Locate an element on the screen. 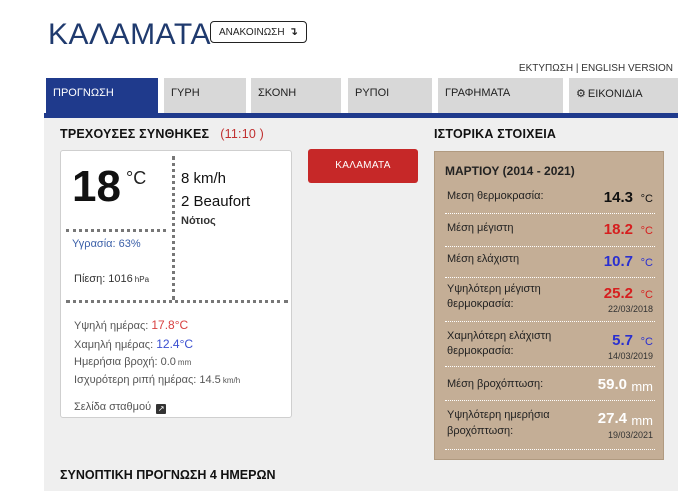 The width and height of the screenshot is (678, 491). history-value: 27.4 is located at coordinates (612, 418).